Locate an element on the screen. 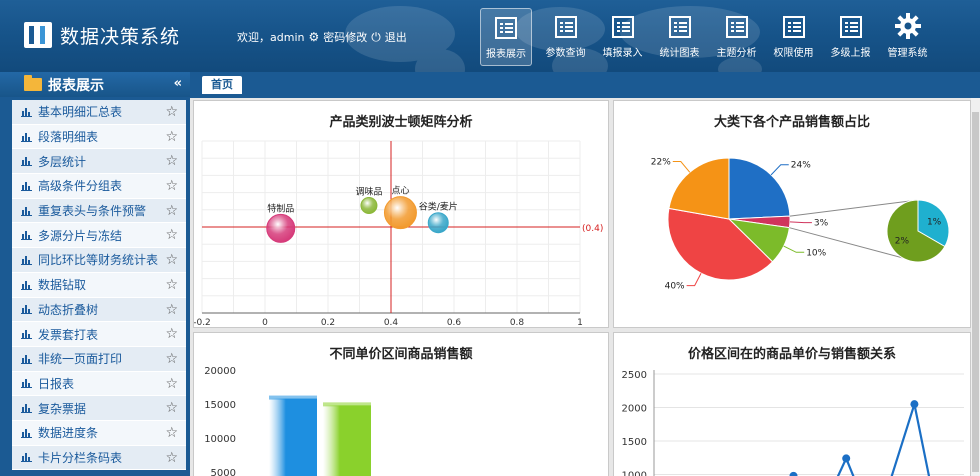 This screenshot has height=476, width=980. collapse-icon: « is located at coordinates (178, 83).